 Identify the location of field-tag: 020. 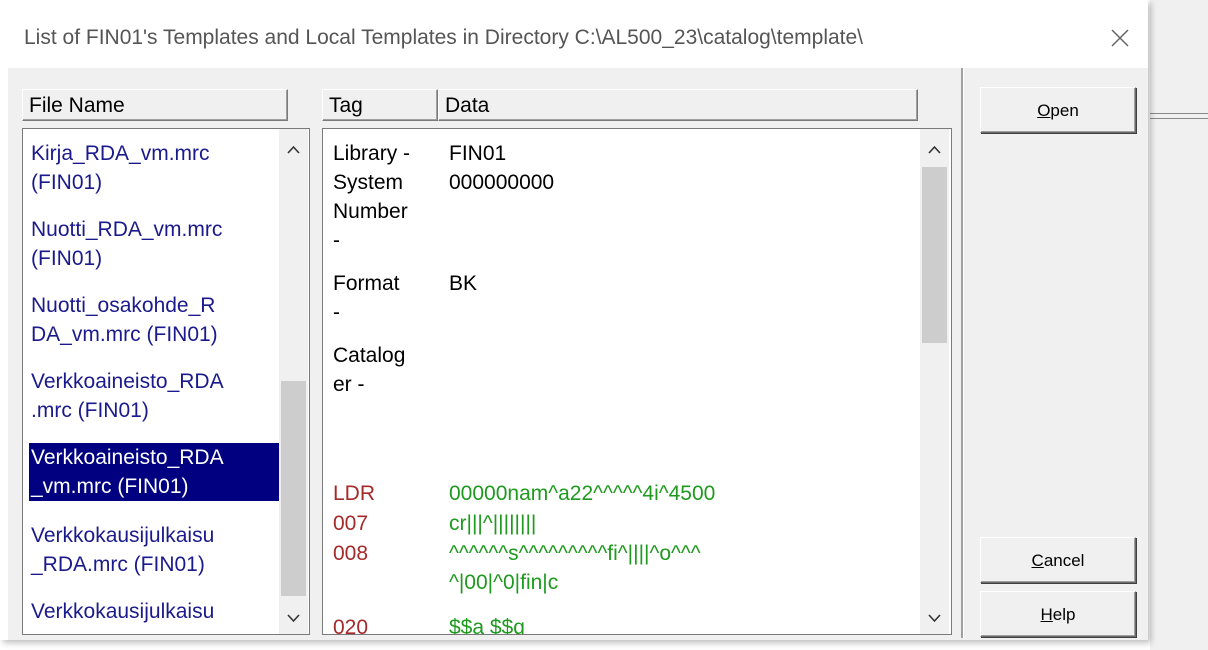
(351, 625).